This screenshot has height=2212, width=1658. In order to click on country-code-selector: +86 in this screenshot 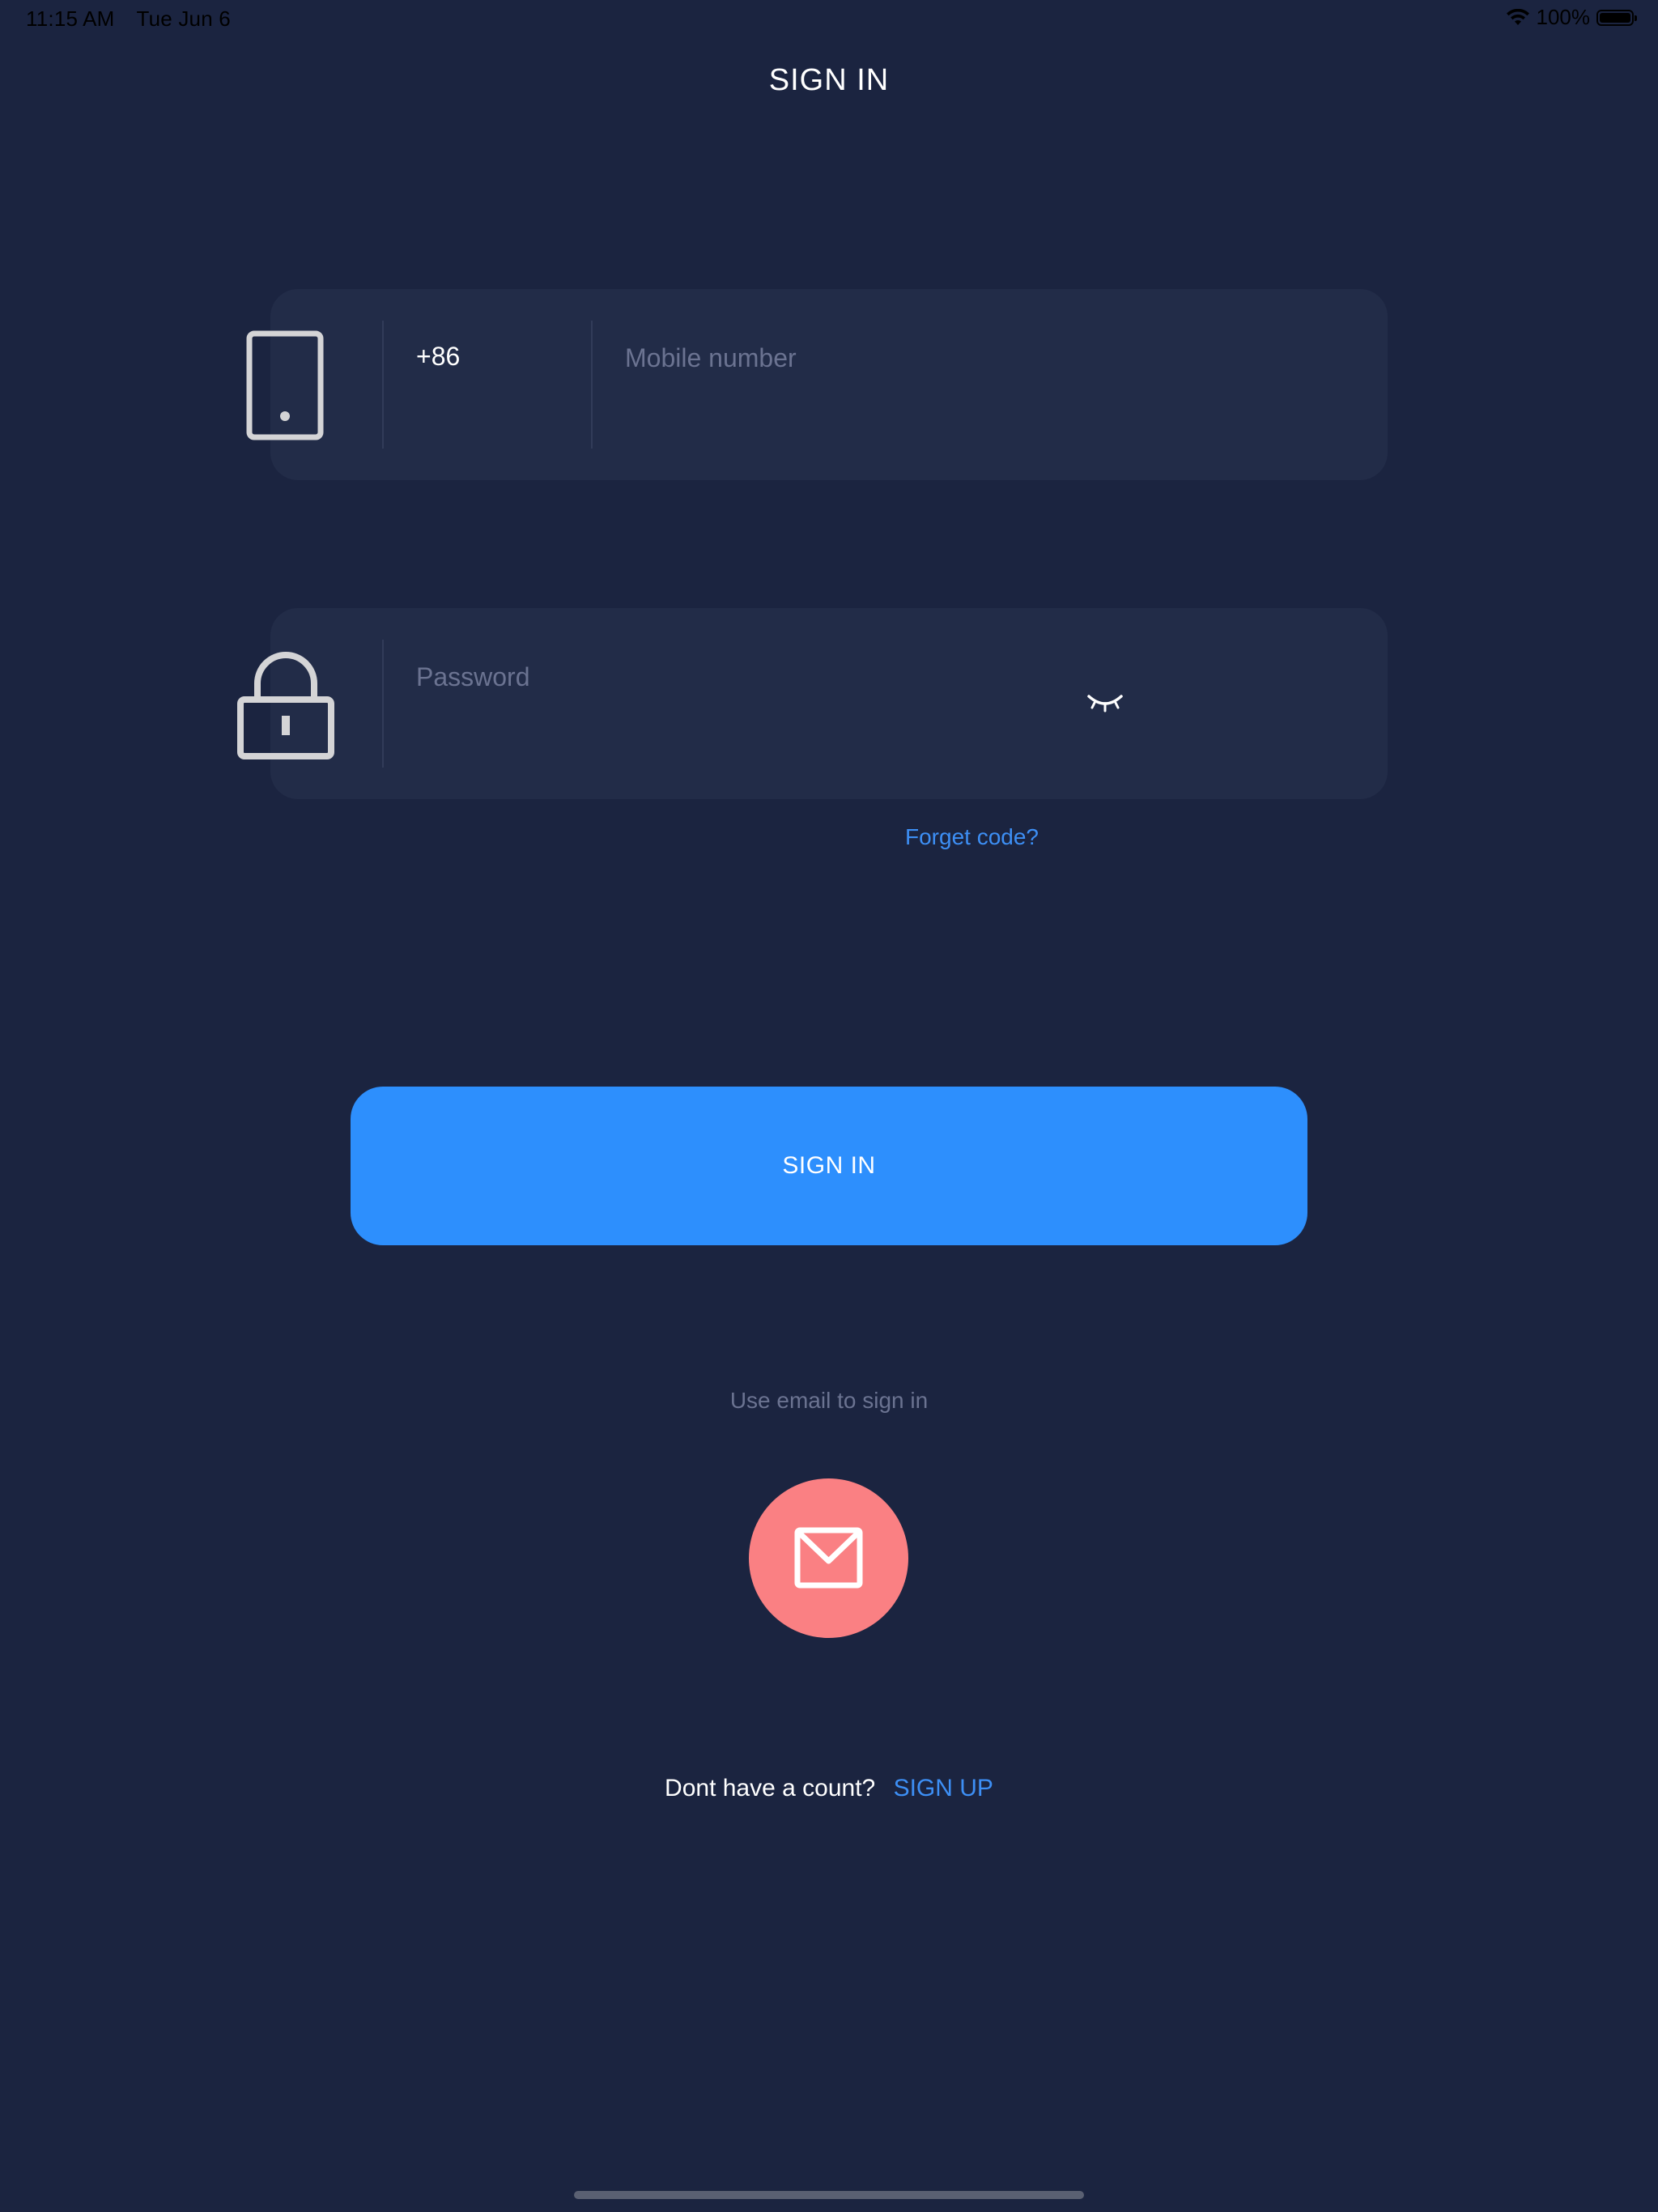, I will do `click(438, 357)`.